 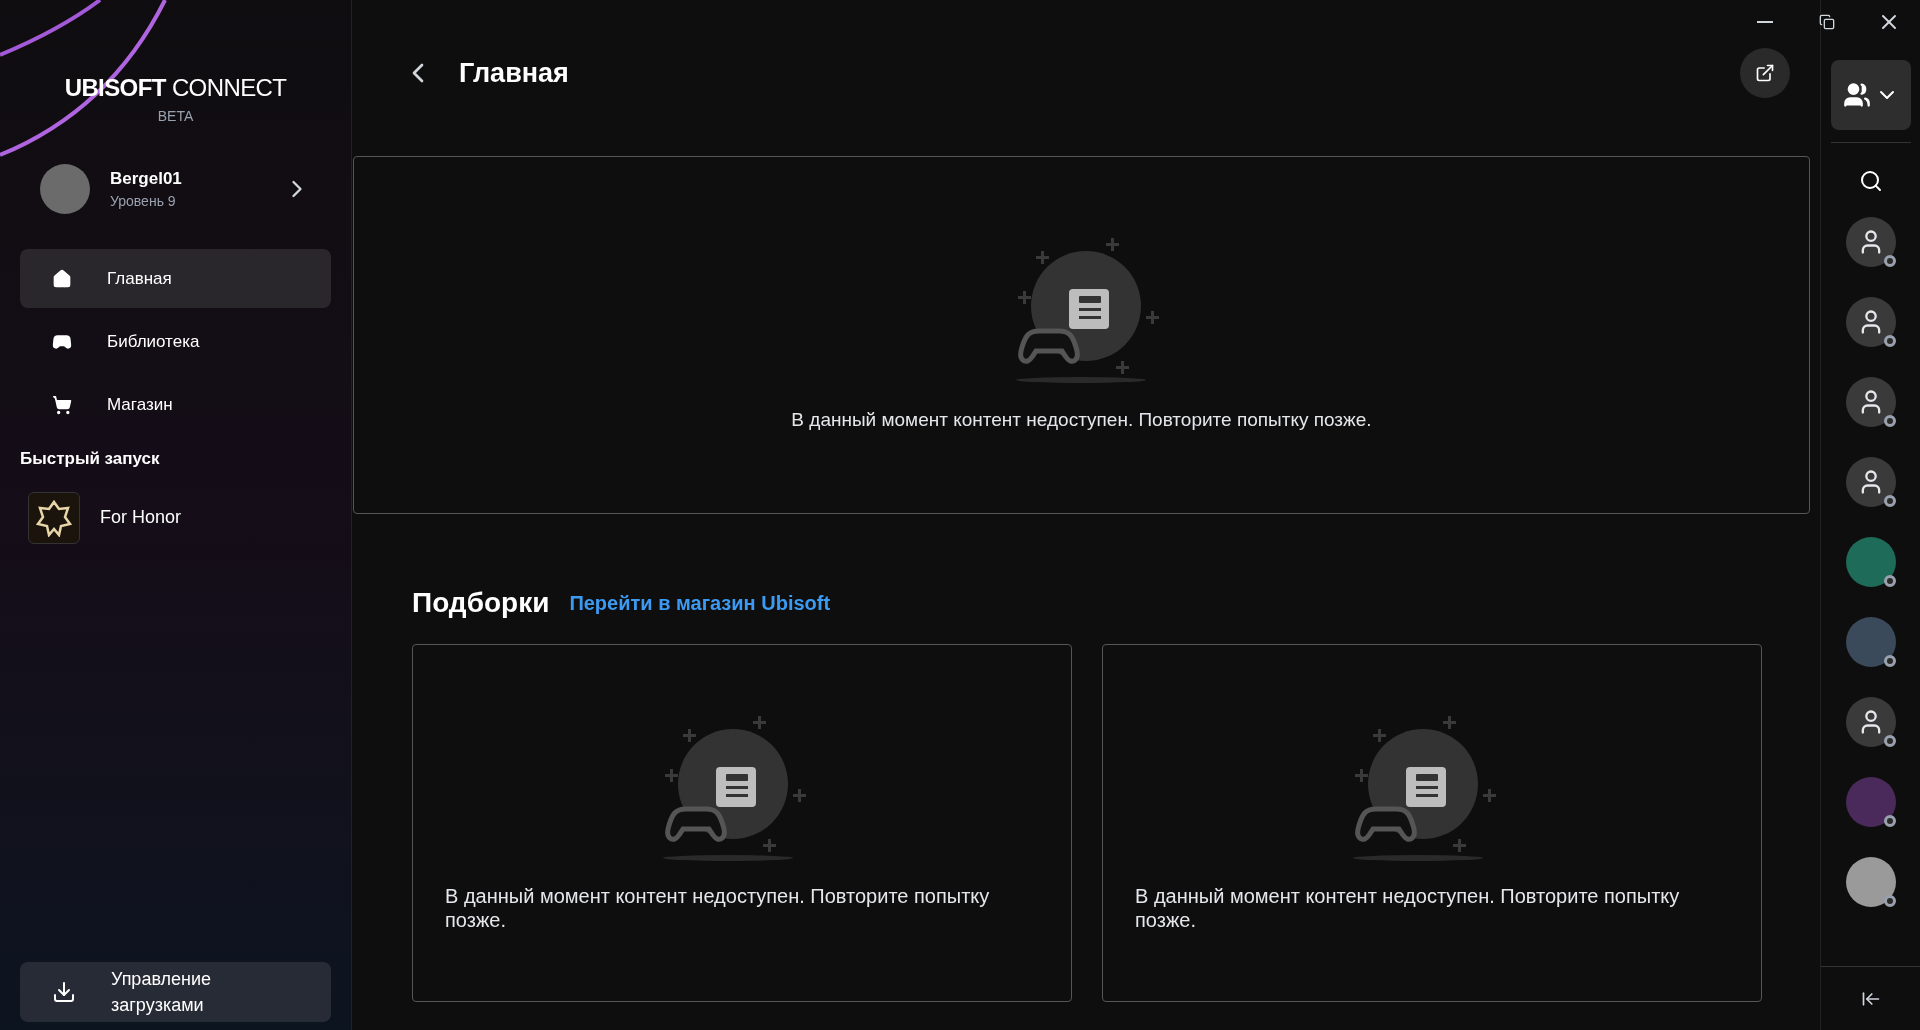 I want to click on section-title: Подборки, so click(x=481, y=603).